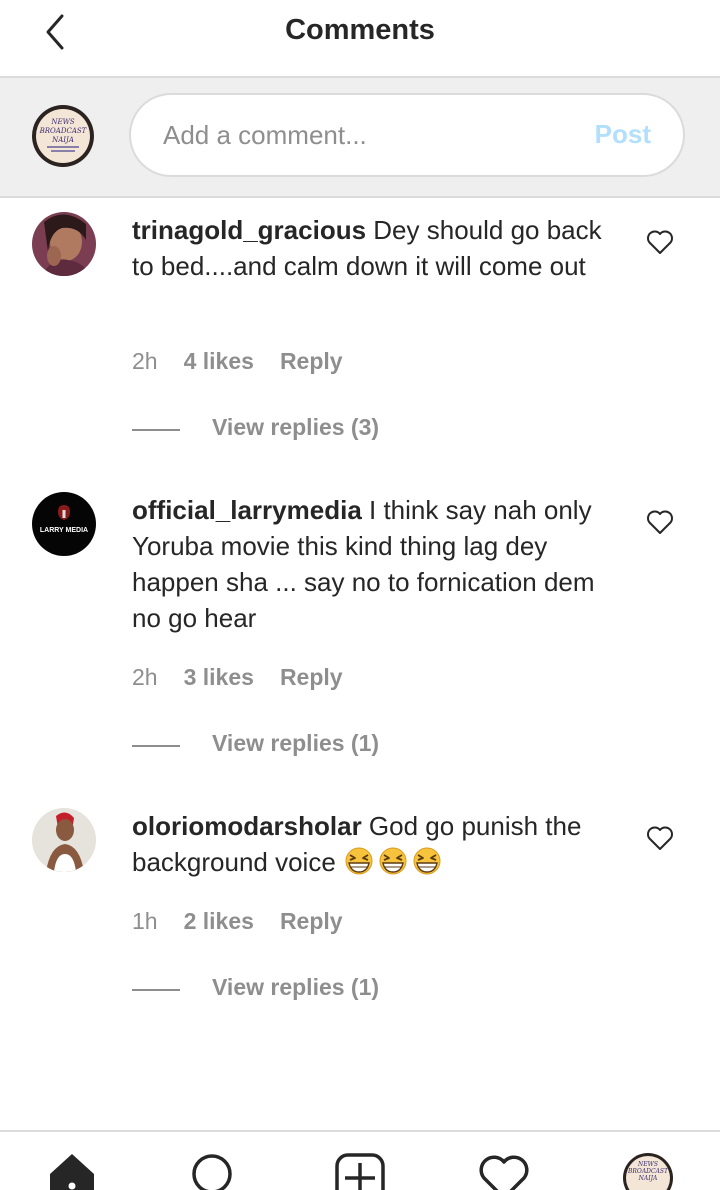  I want to click on header-bar: Comments, so click(360, 39).